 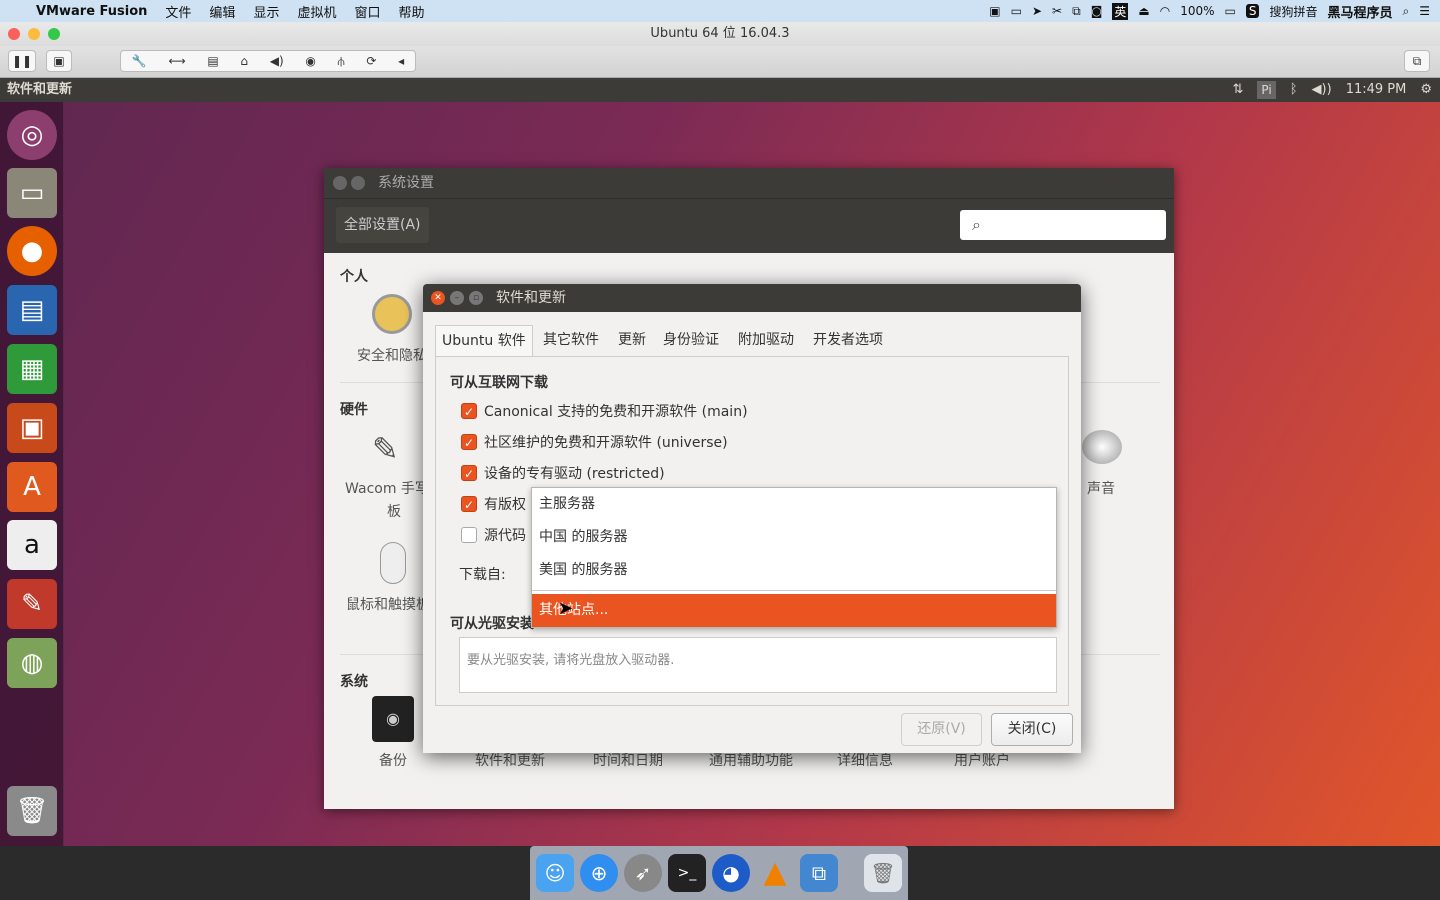 What do you see at coordinates (1057, 11) in the screenshot?
I see `scissors-icon: ✂` at bounding box center [1057, 11].